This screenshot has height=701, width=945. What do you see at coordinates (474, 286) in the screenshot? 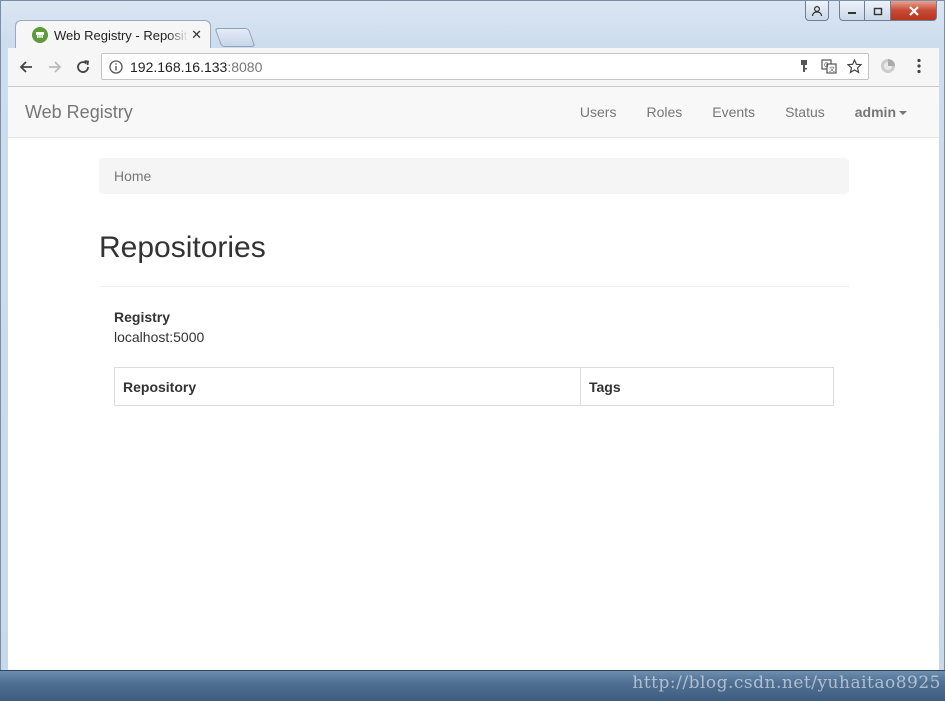
I see `divider` at bounding box center [474, 286].